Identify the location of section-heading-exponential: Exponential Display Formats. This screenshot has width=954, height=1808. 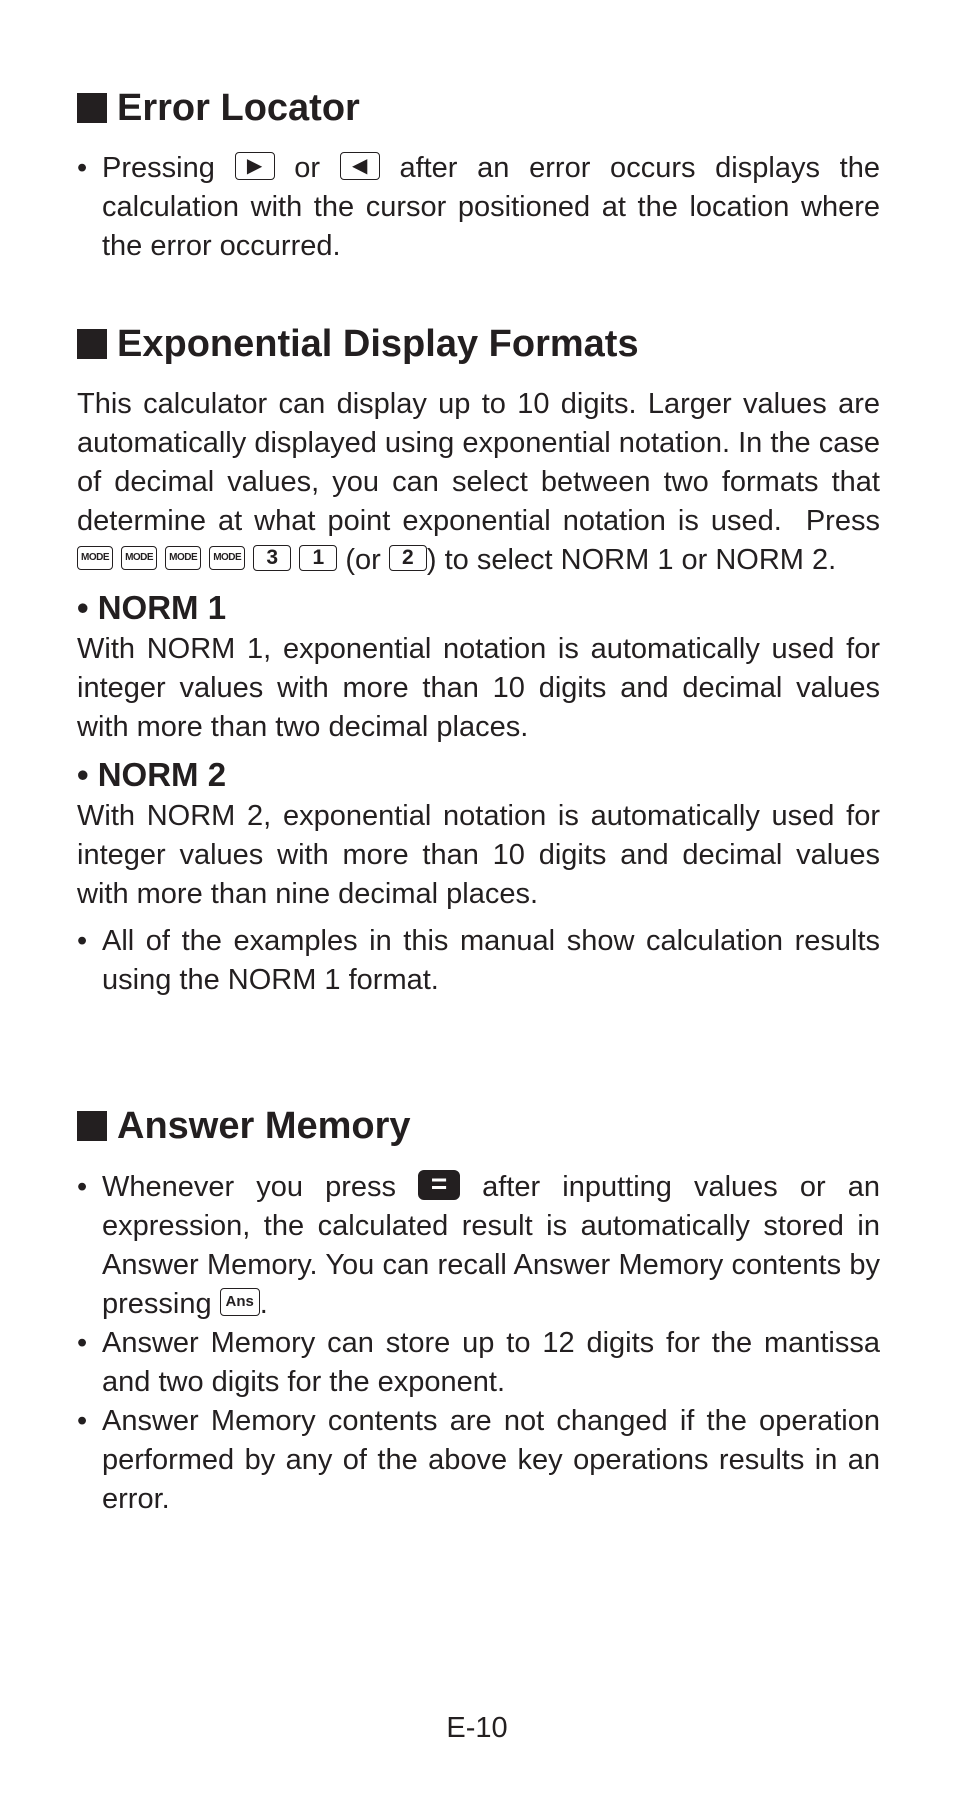
(358, 344).